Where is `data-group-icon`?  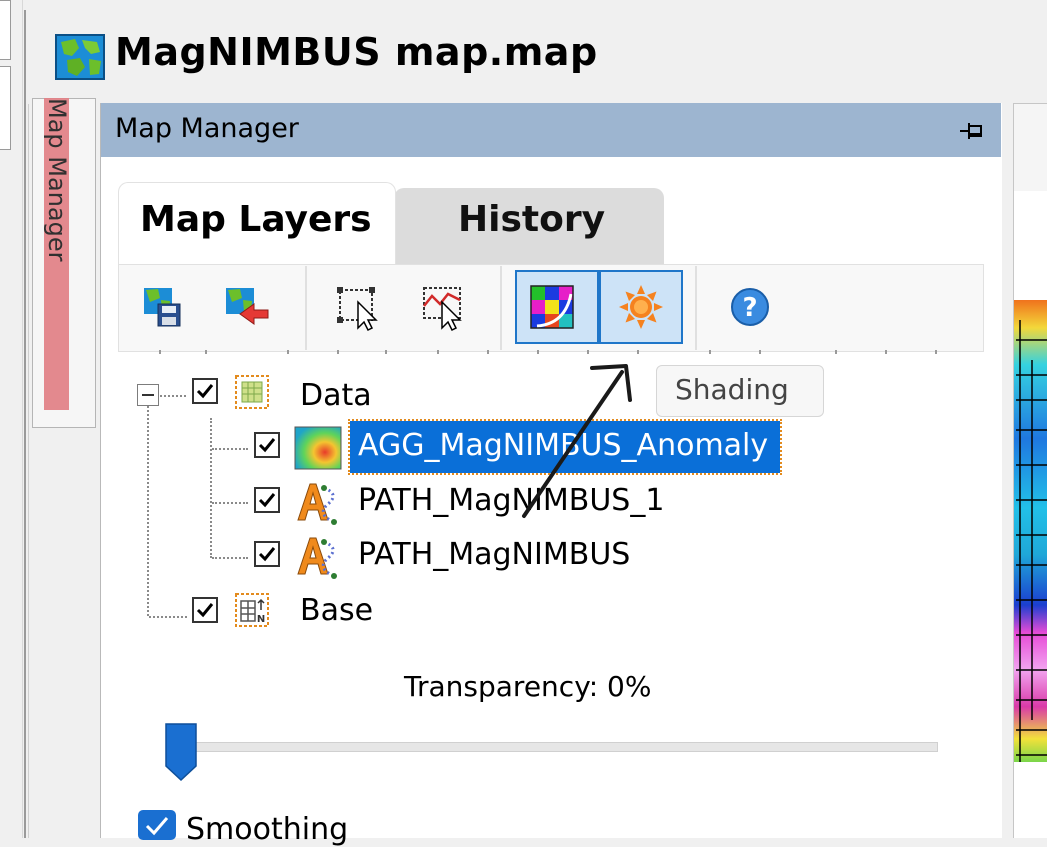 data-group-icon is located at coordinates (252, 392).